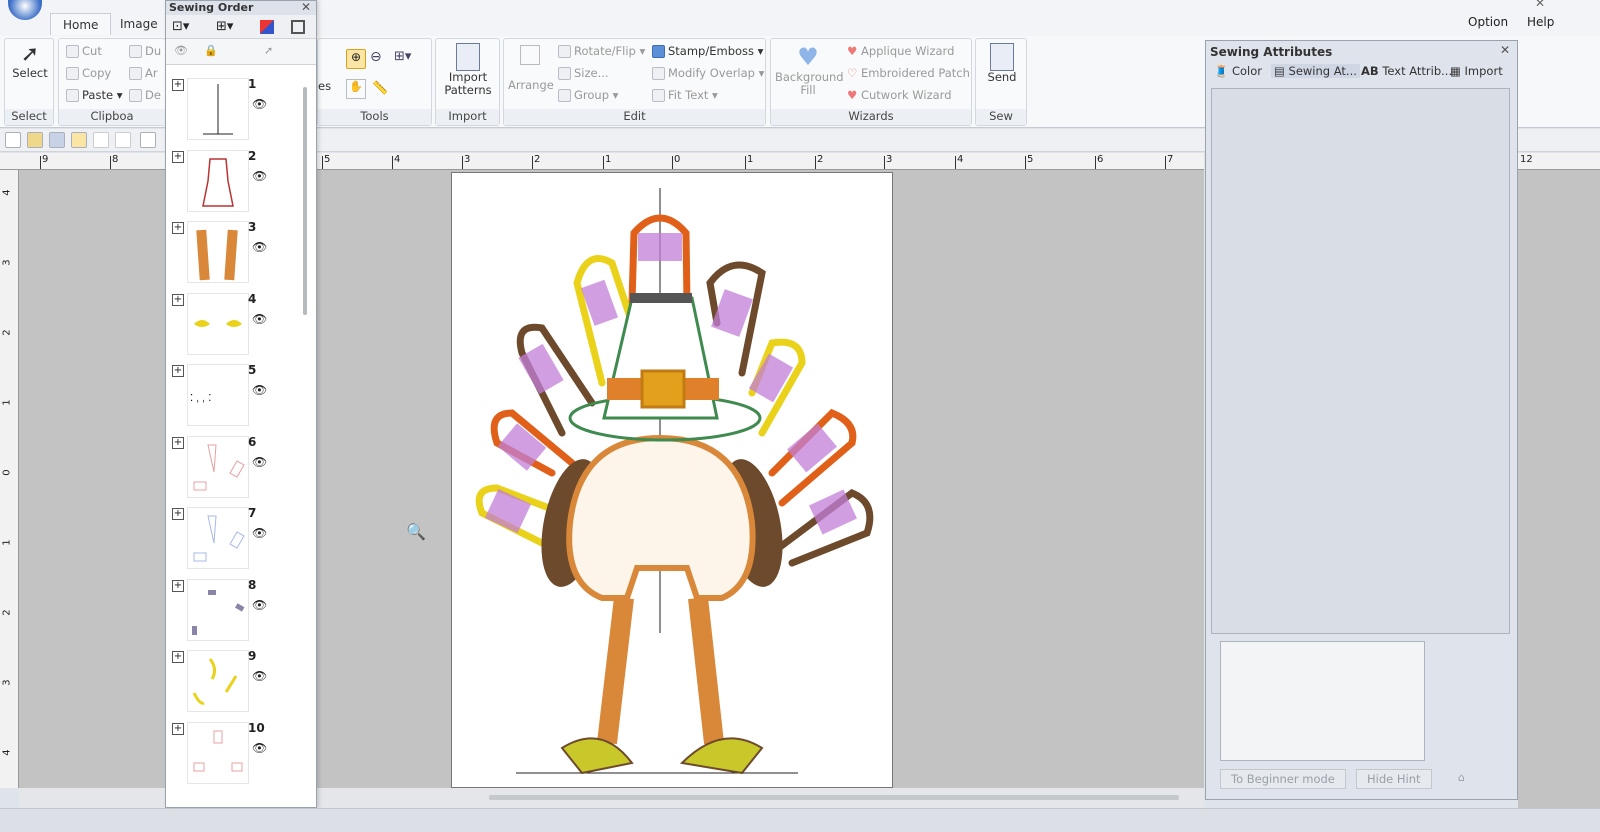 This screenshot has height=832, width=1600. I want to click on tab-home: Home, so click(81, 24).